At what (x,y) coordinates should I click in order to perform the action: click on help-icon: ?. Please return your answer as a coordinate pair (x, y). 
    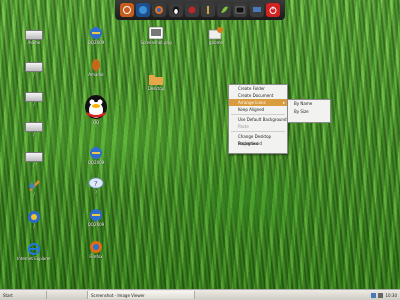
    Looking at the image, I should click on (96, 183).